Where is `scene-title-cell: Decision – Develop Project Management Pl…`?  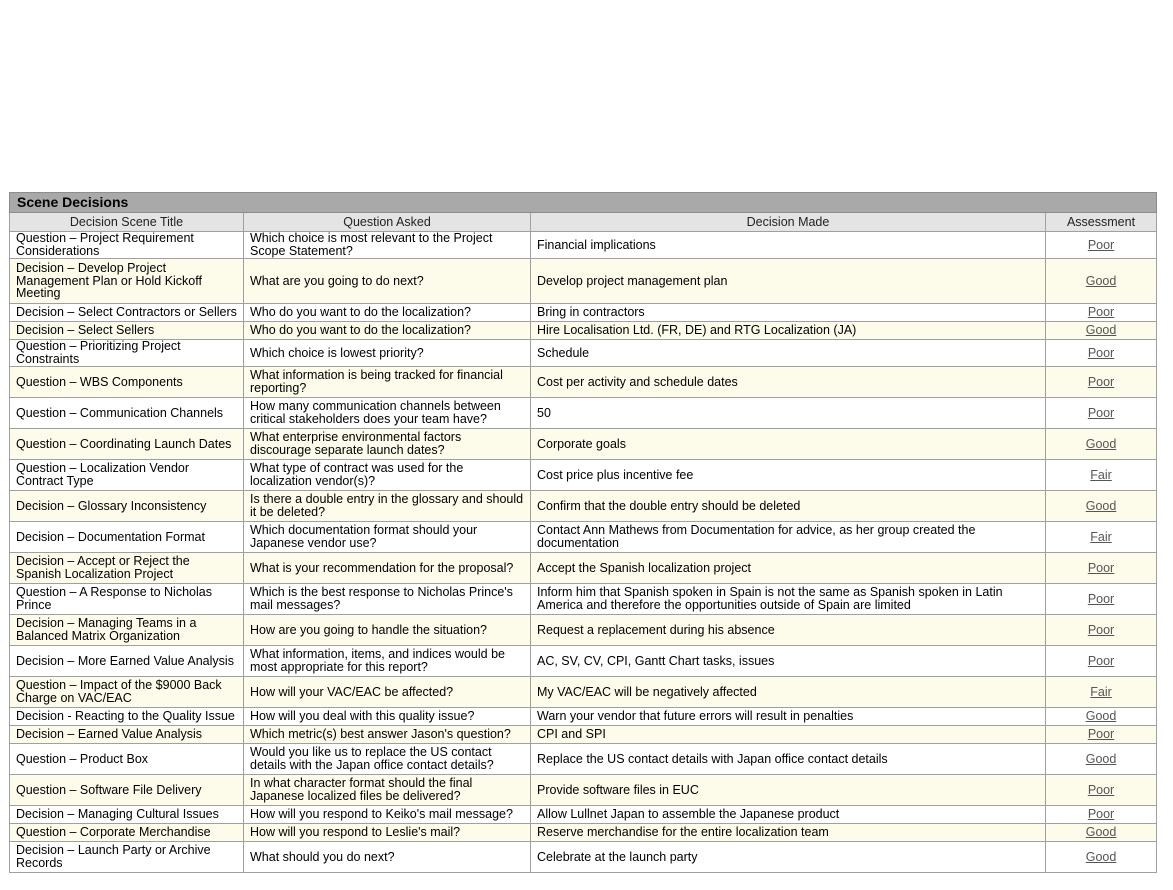 scene-title-cell: Decision – Develop Project Management Pl… is located at coordinates (126, 281).